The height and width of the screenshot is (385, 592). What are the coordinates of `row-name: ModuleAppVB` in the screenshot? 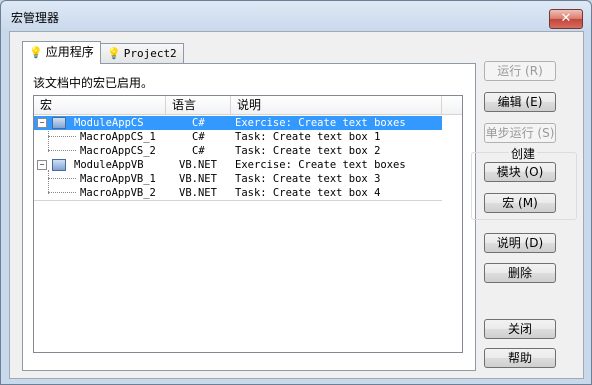 It's located at (109, 165).